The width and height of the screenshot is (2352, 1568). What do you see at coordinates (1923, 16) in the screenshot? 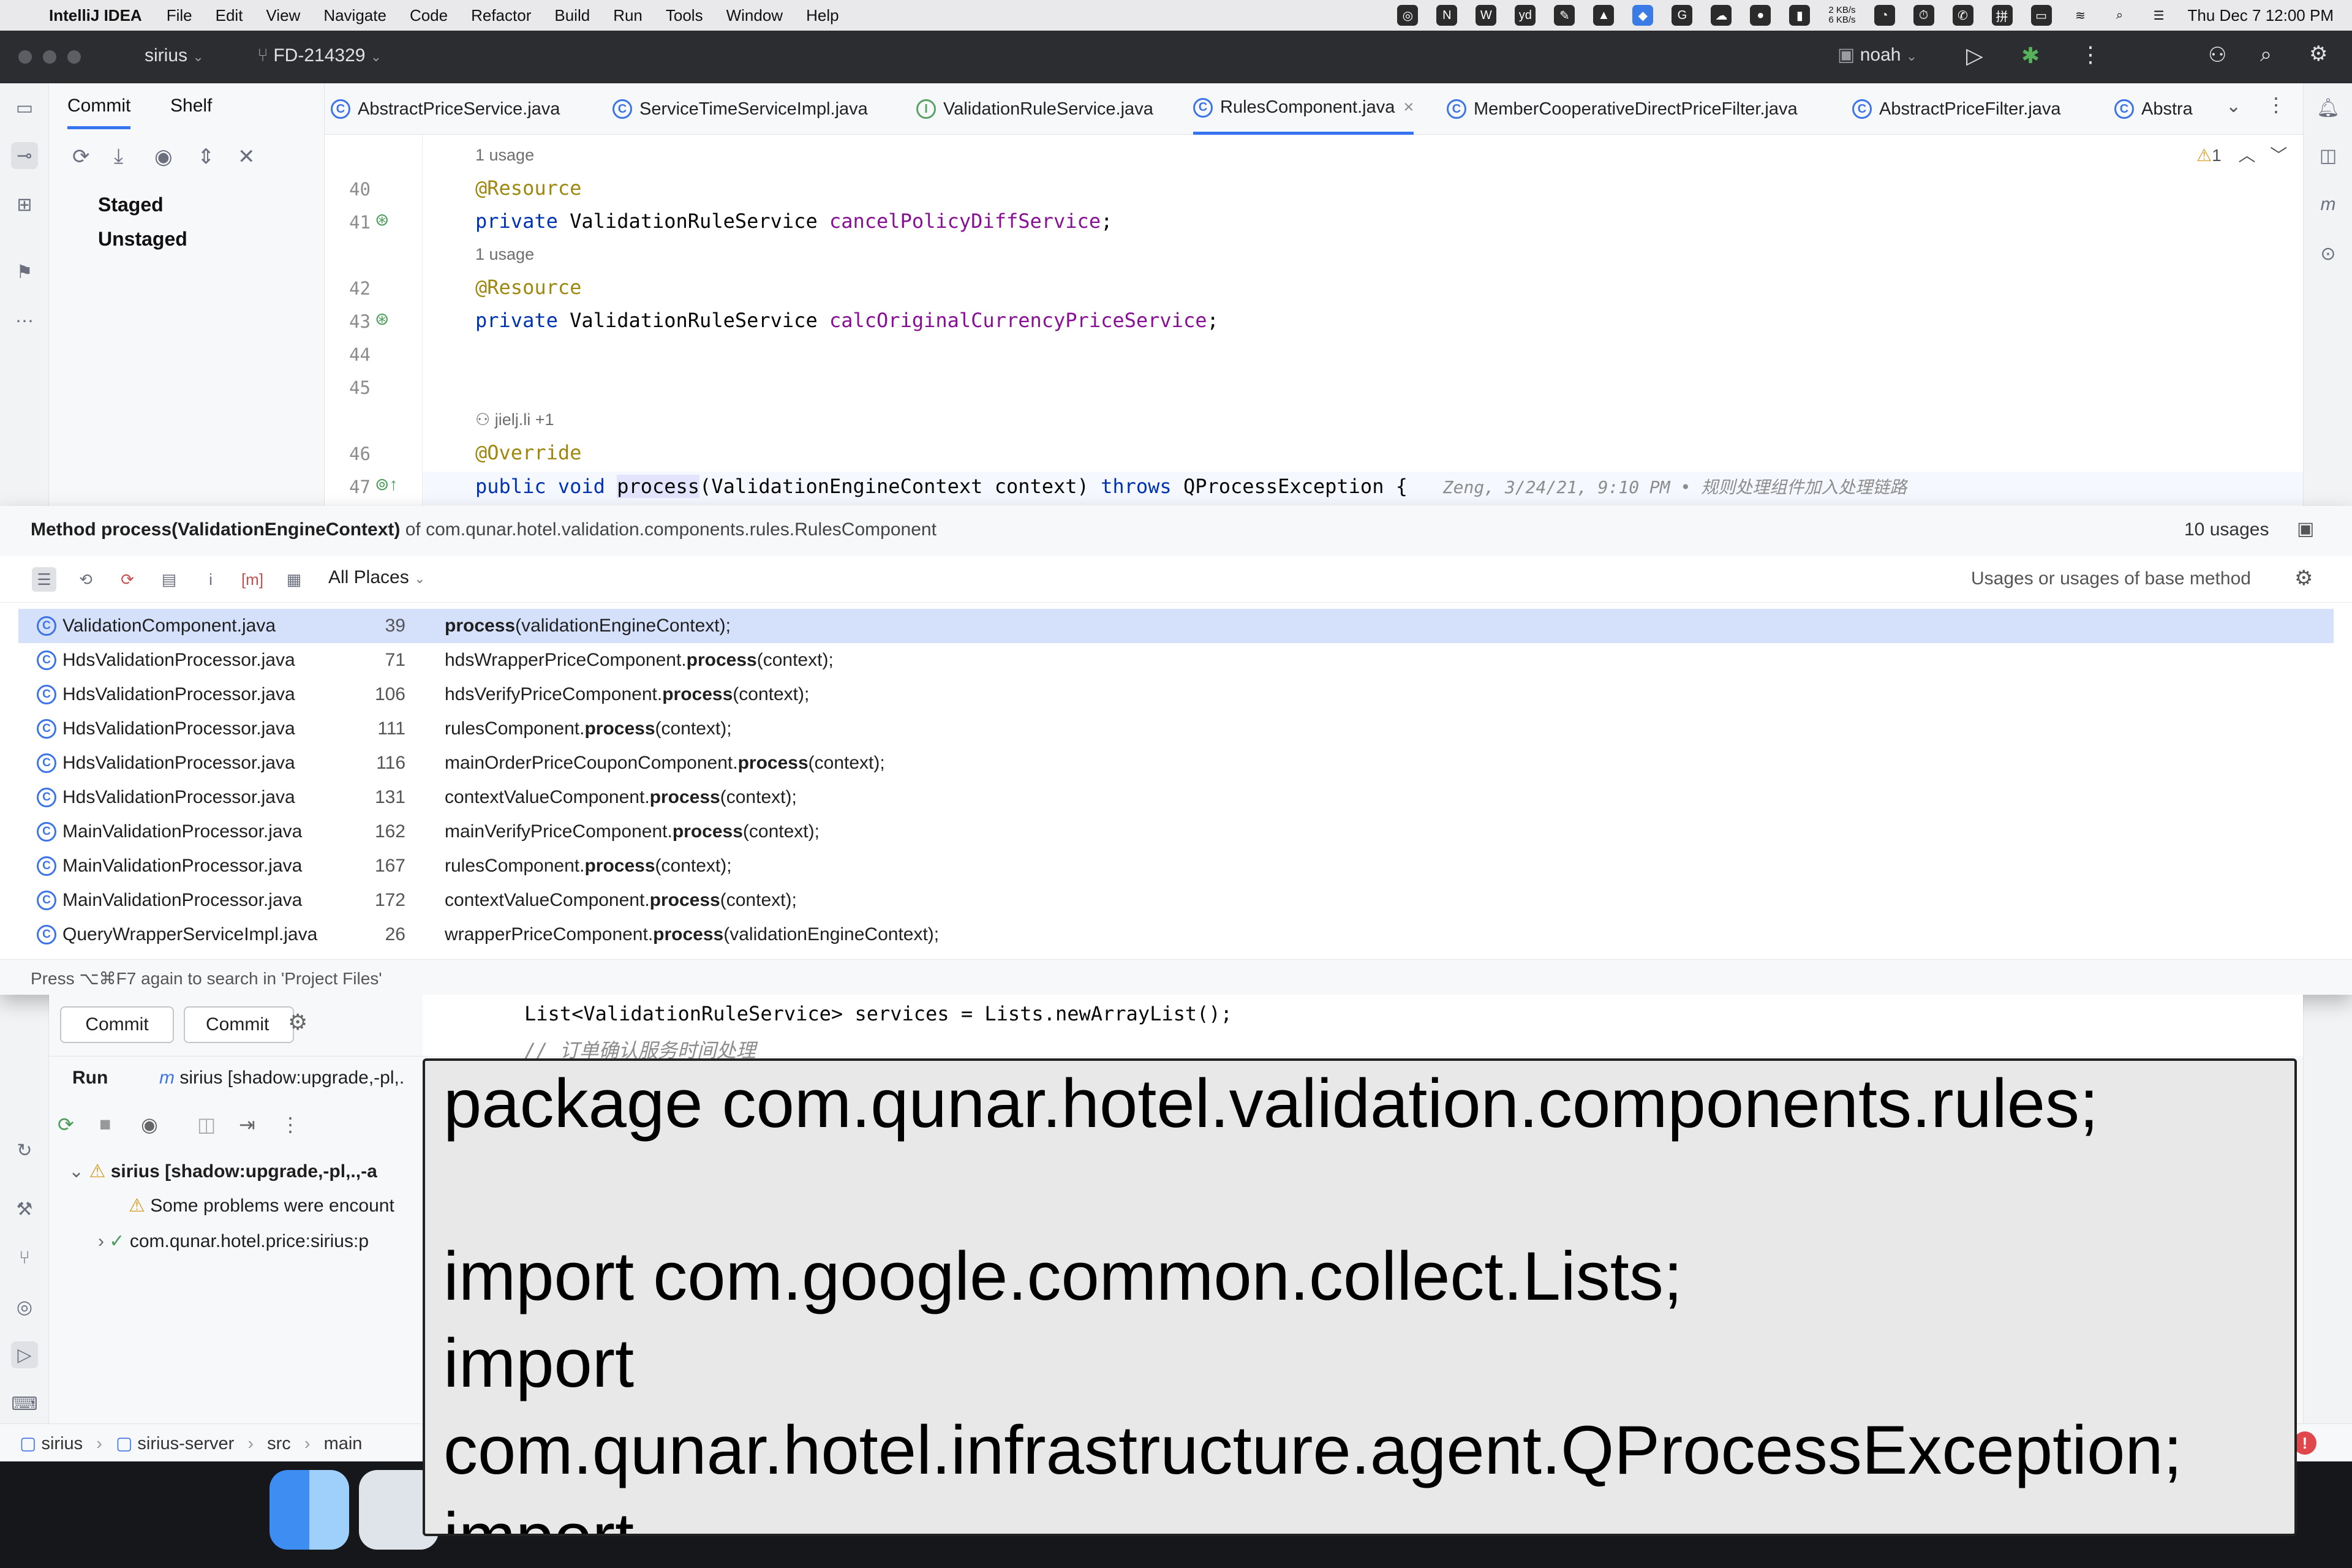
I see `timer-icon: ⏱` at bounding box center [1923, 16].